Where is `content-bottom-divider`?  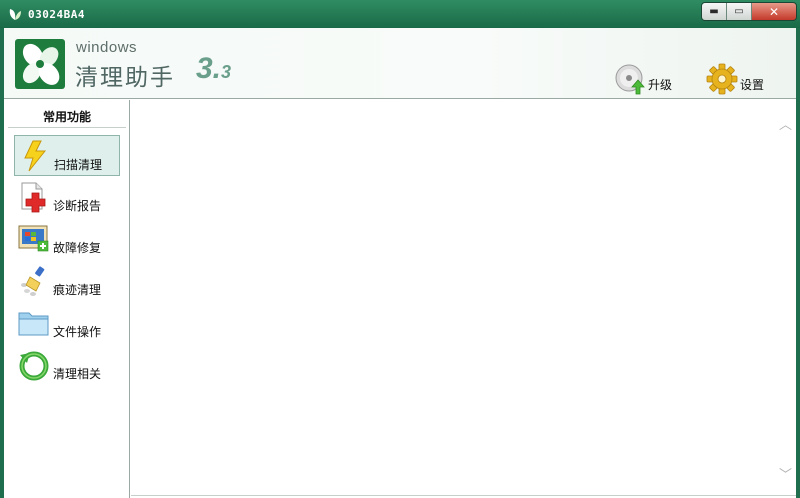 content-bottom-divider is located at coordinates (463, 495).